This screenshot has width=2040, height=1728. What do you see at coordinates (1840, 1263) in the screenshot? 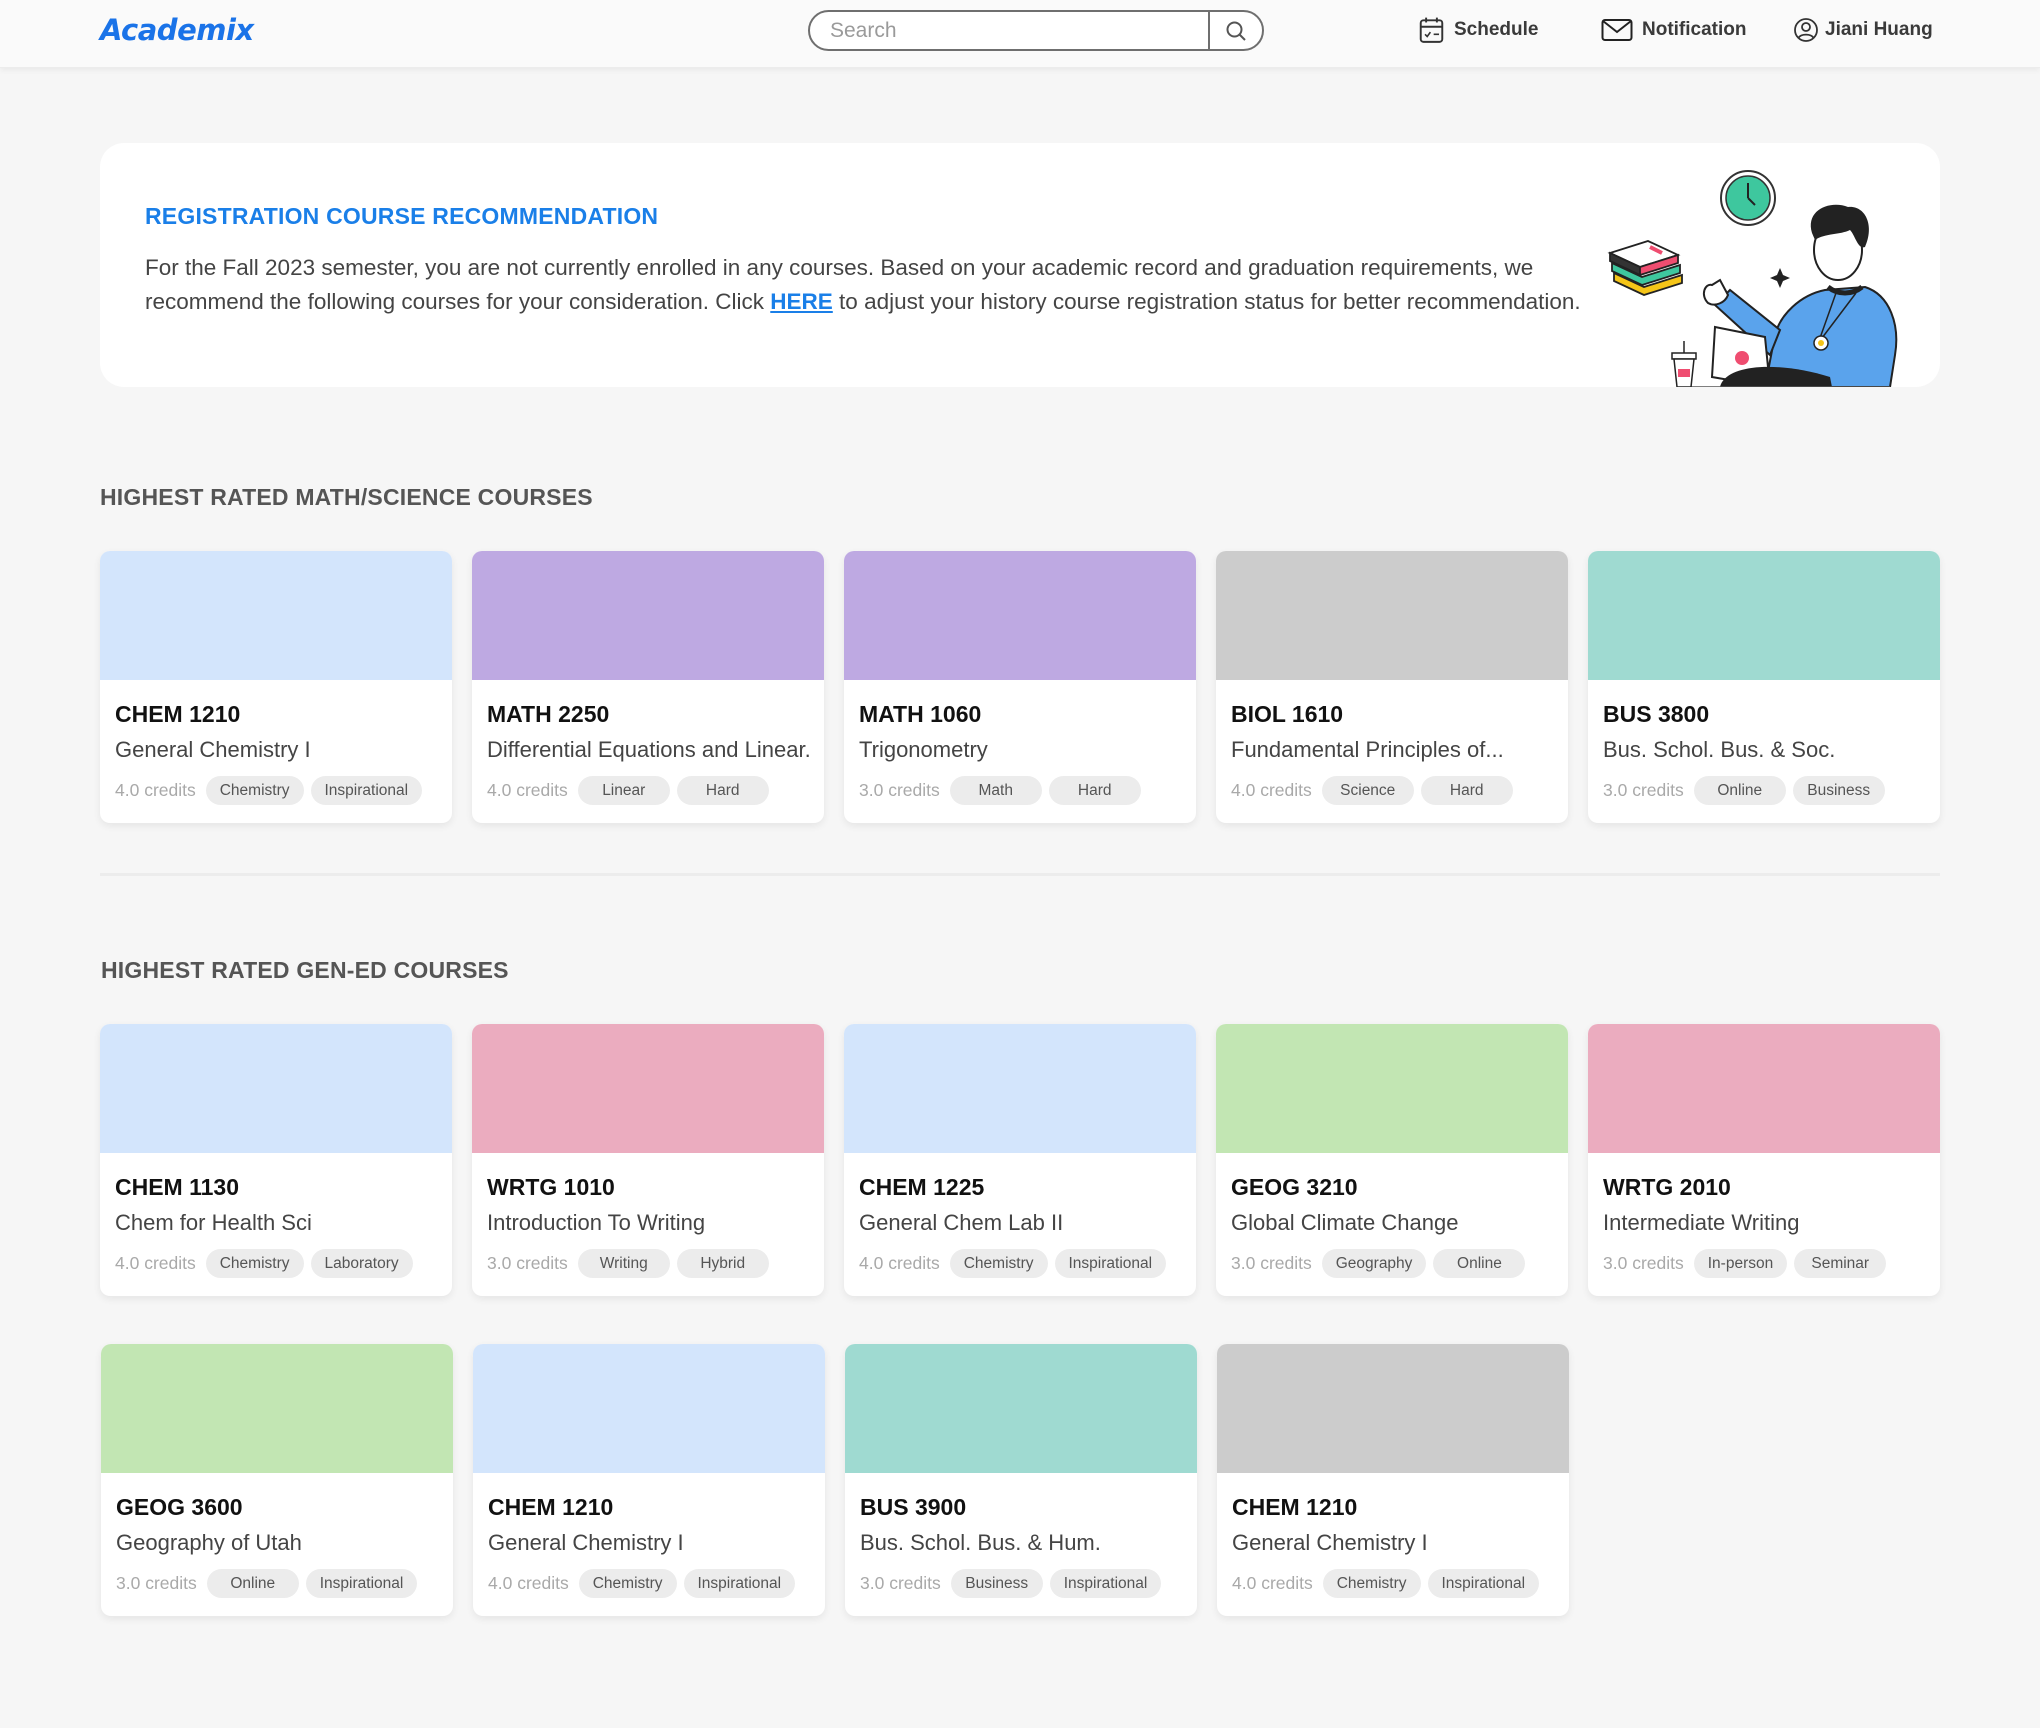
I see `course-tag: Seminar` at bounding box center [1840, 1263].